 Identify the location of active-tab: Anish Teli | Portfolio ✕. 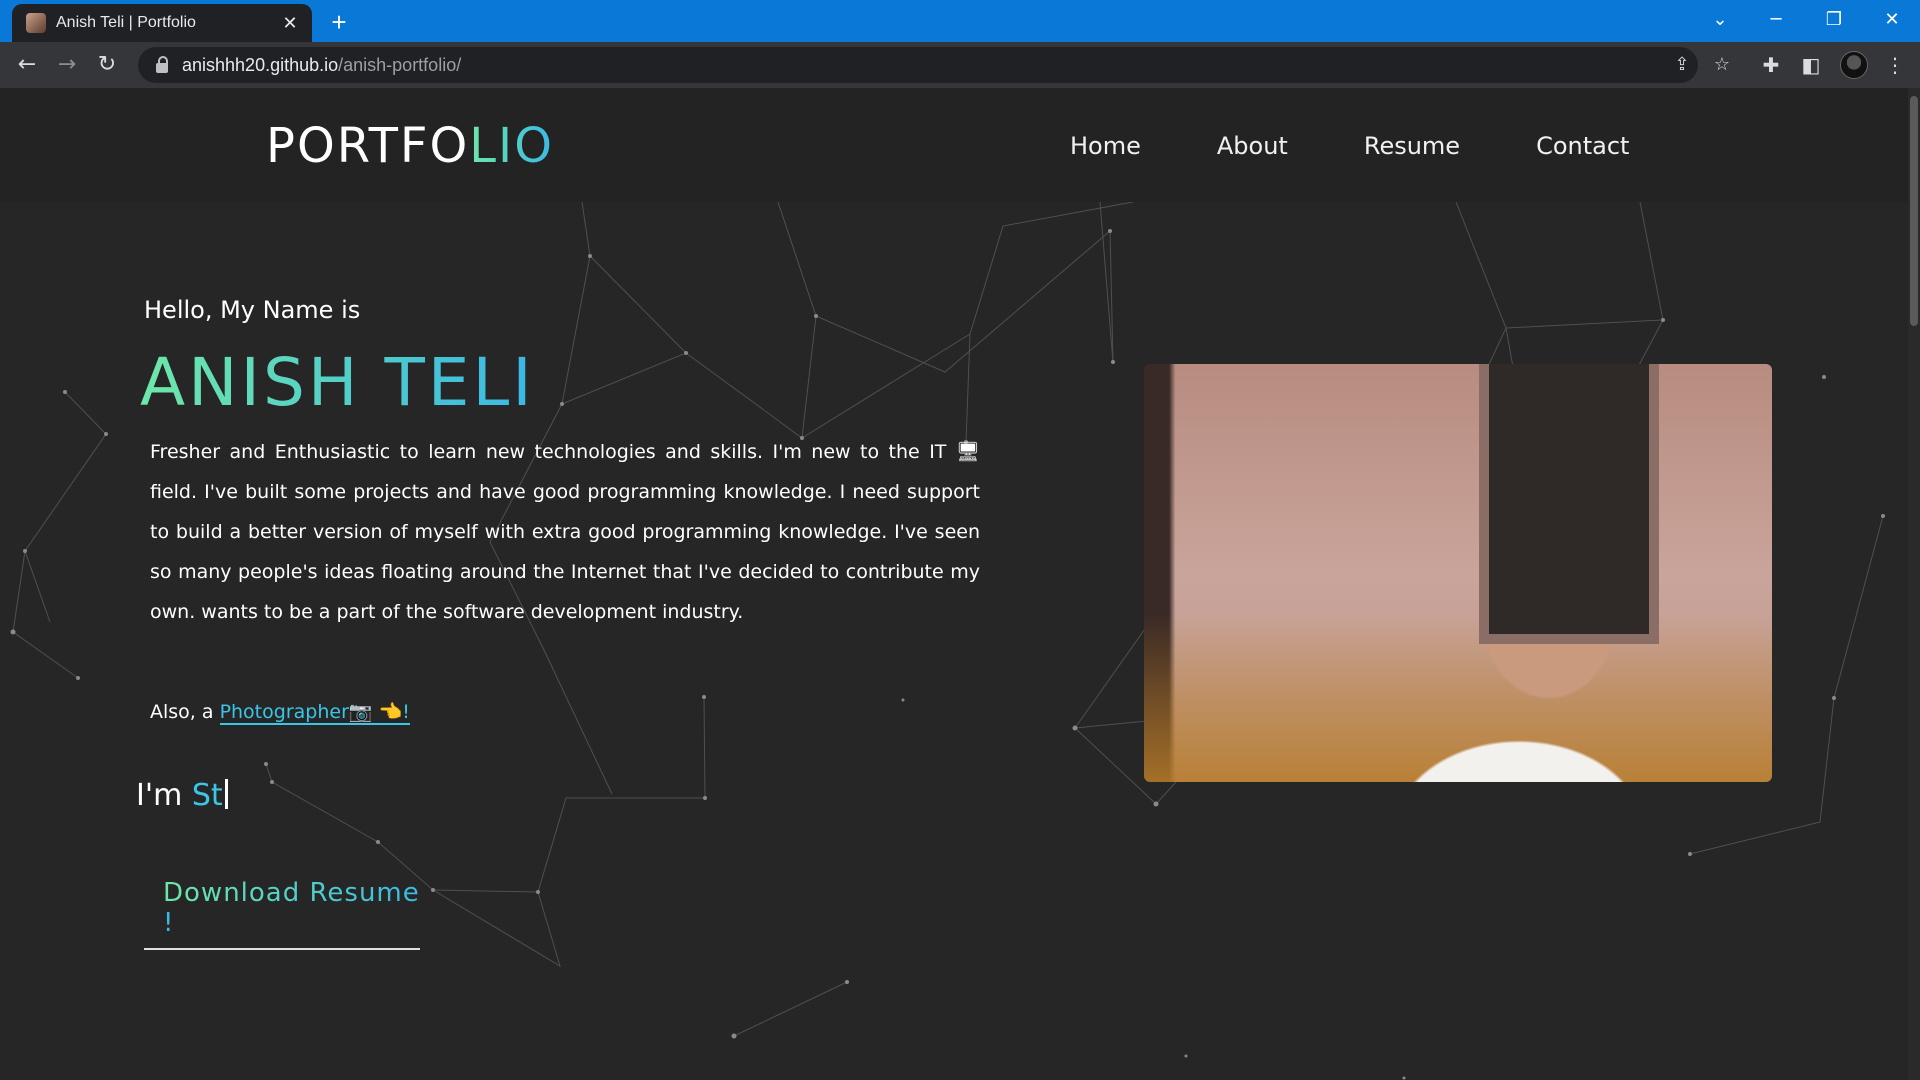
(162, 23).